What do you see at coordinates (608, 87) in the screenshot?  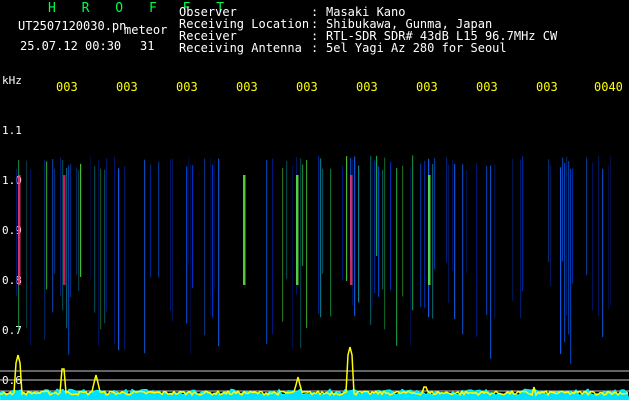 I see `time-tick: 0040` at bounding box center [608, 87].